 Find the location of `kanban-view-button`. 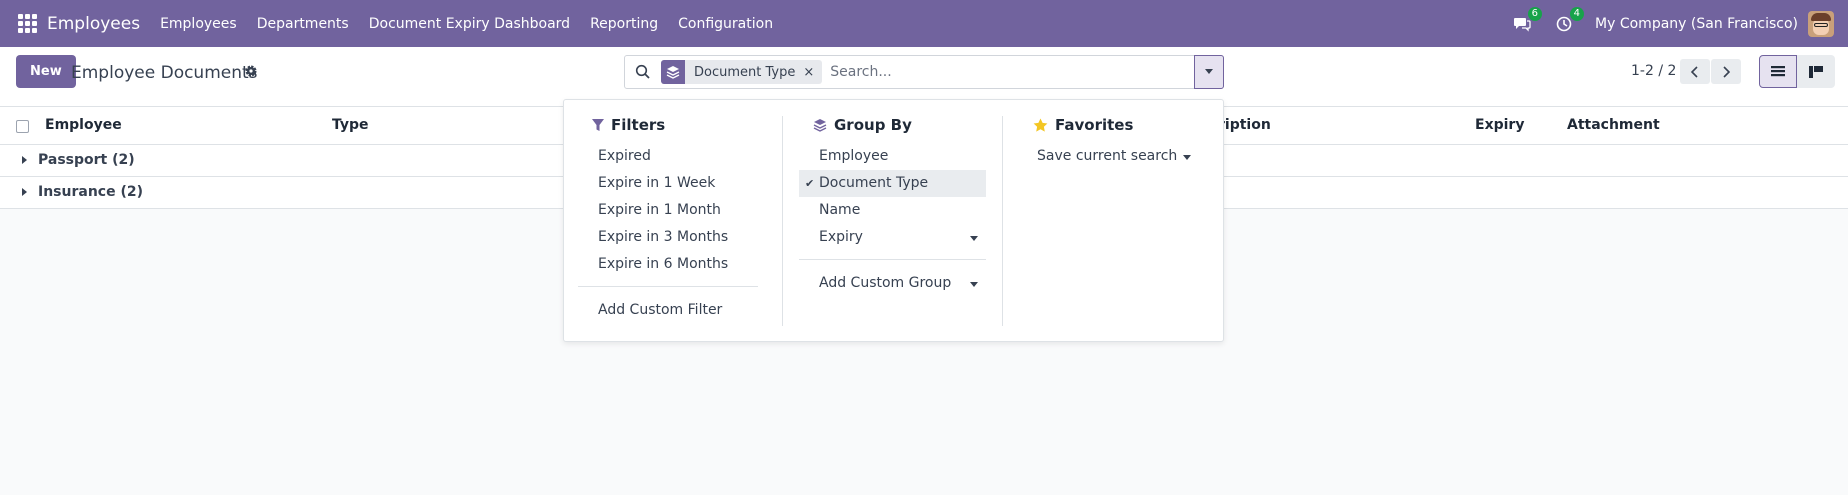

kanban-view-button is located at coordinates (1816, 71).